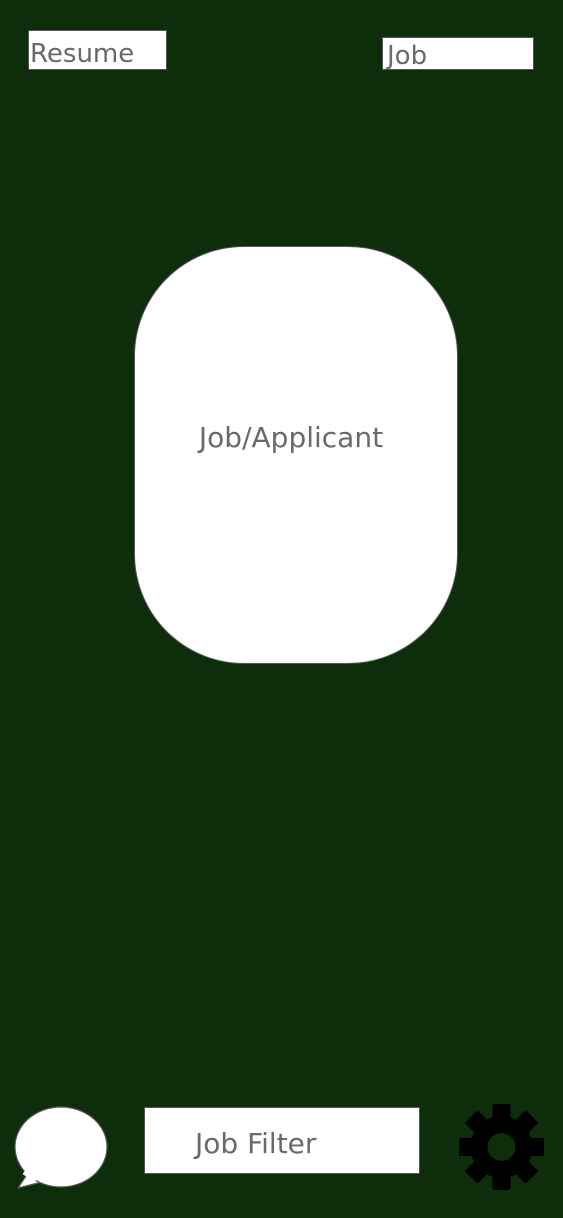 The image size is (563, 1218). What do you see at coordinates (256, 1143) in the screenshot?
I see `job-filter-label: Job Filter` at bounding box center [256, 1143].